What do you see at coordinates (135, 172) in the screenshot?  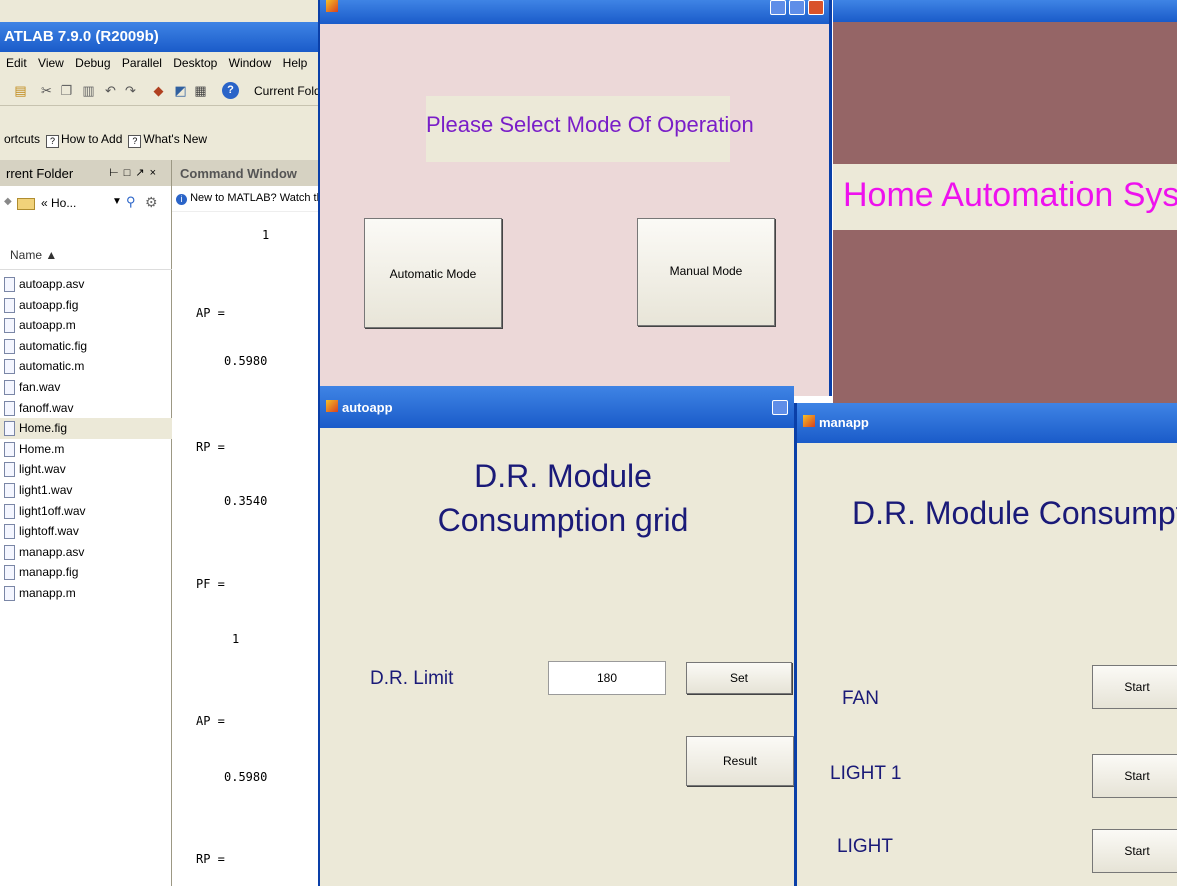 I see `panel-controls-icon: ⊢□↗×` at bounding box center [135, 172].